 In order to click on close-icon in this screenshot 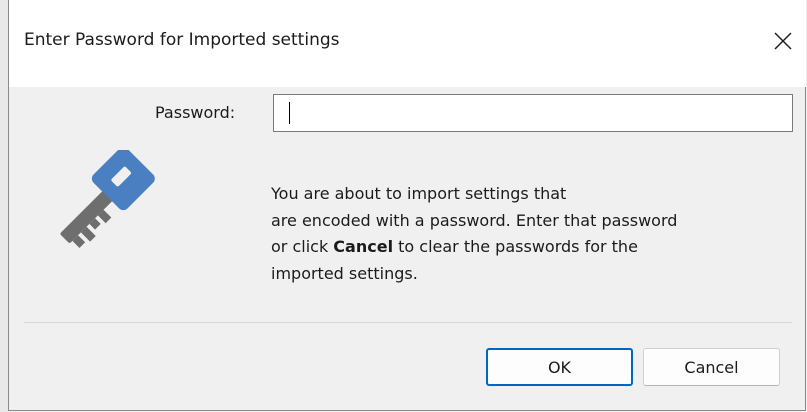, I will do `click(783, 41)`.